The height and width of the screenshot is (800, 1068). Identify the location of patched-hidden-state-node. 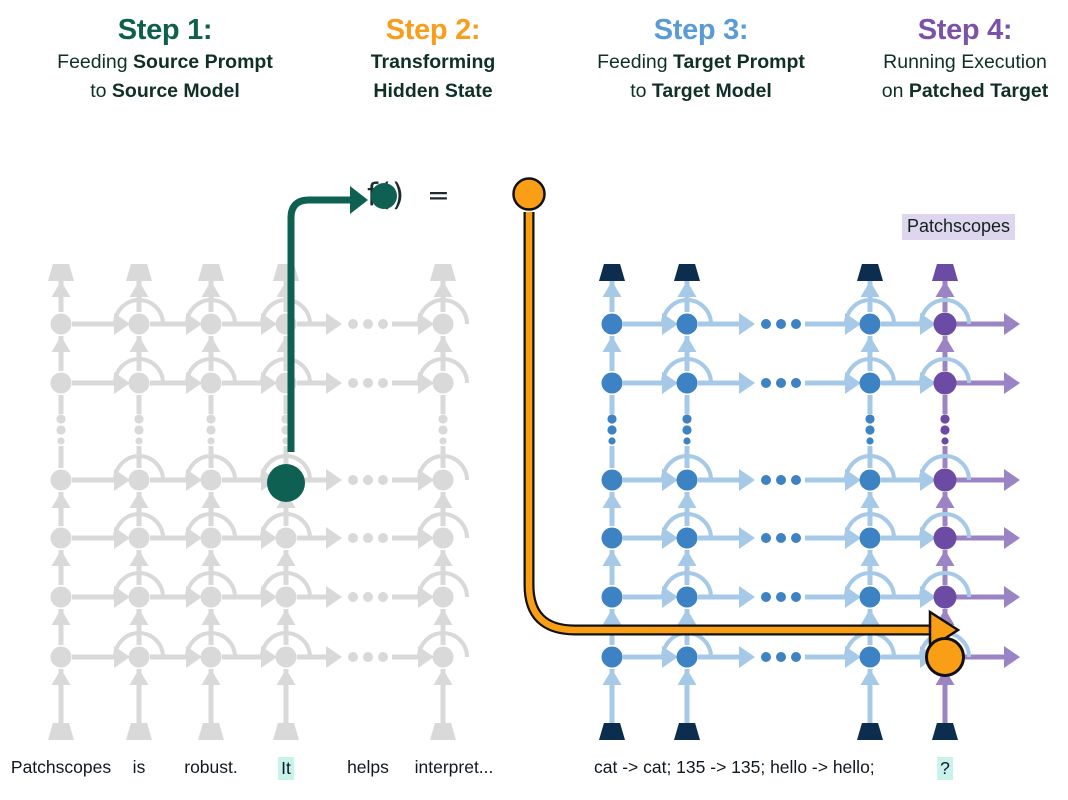
(945, 657).